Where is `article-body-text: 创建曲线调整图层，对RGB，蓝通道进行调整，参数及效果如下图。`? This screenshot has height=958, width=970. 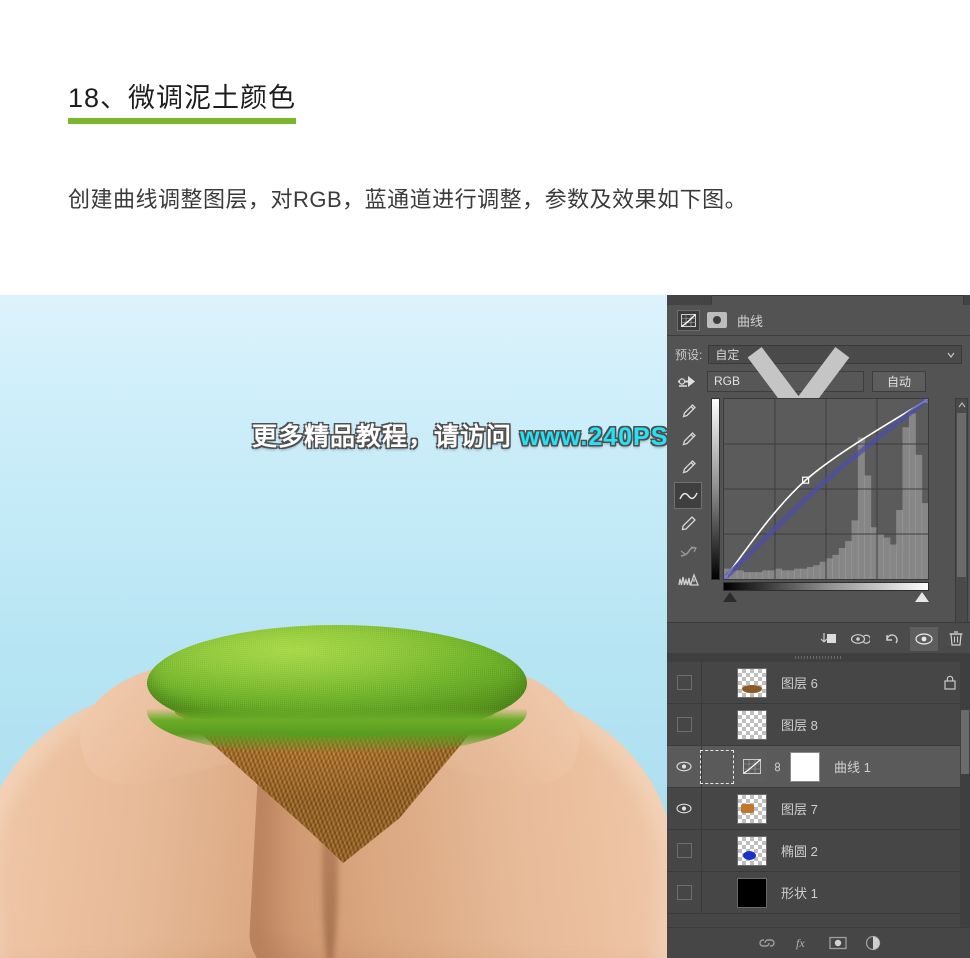 article-body-text: 创建曲线调整图层，对RGB，蓝通道进行调整，参数及效果如下图。 is located at coordinates (408, 199).